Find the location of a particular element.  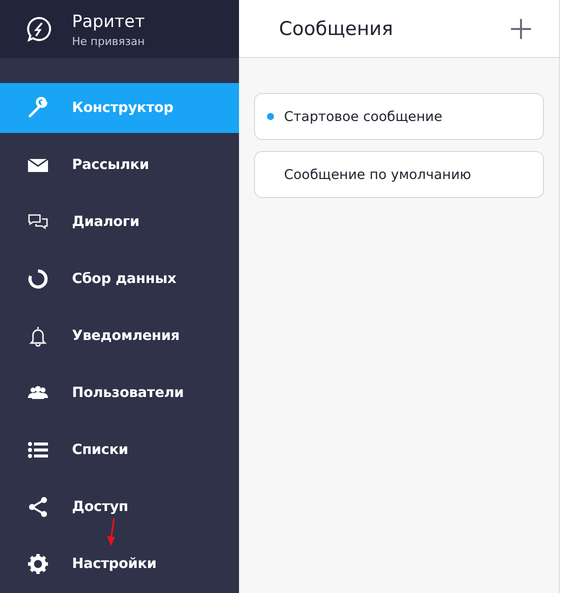

gear-icon is located at coordinates (38, 564).